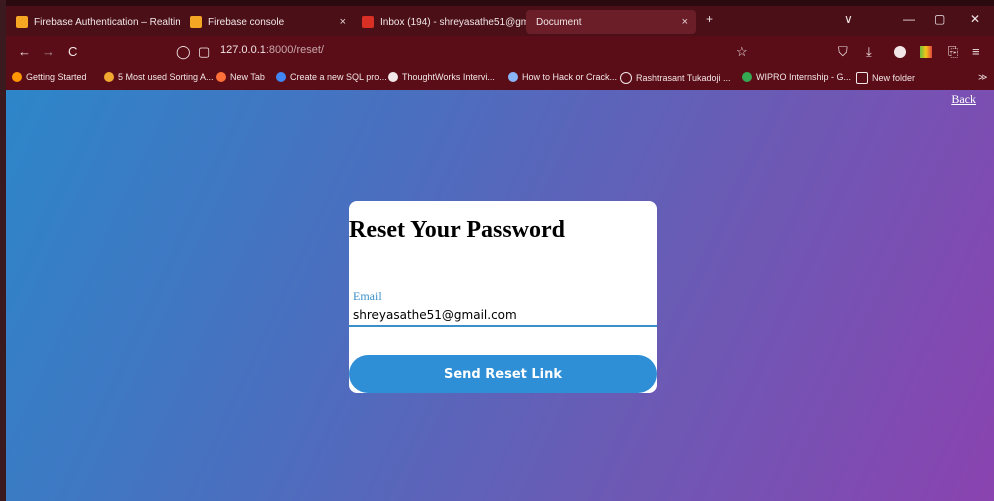 The image size is (994, 501). I want to click on back-link: Back, so click(963, 99).